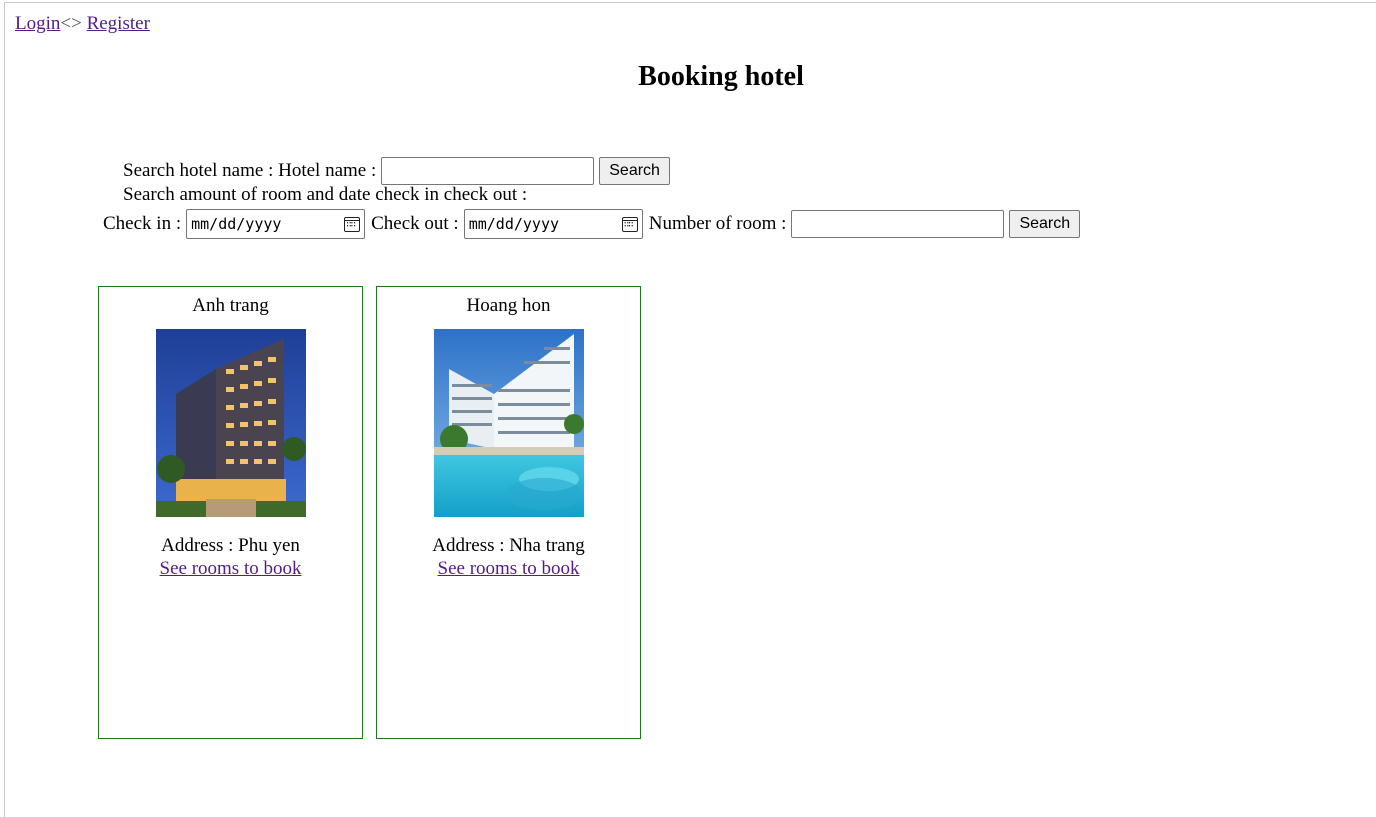 The height and width of the screenshot is (817, 1376). I want to click on hotel-pool-photo, so click(508, 423).